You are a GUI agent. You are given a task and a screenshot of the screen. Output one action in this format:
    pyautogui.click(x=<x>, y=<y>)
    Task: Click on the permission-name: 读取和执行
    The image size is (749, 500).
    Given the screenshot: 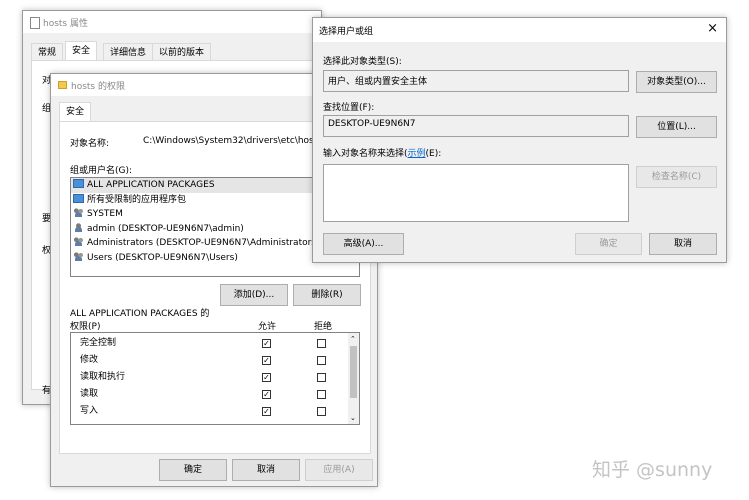 What is the action you would take?
    pyautogui.click(x=103, y=377)
    